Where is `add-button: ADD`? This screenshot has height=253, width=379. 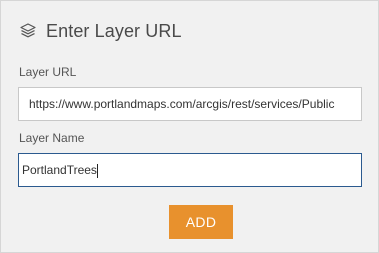 add-button: ADD is located at coordinates (201, 222).